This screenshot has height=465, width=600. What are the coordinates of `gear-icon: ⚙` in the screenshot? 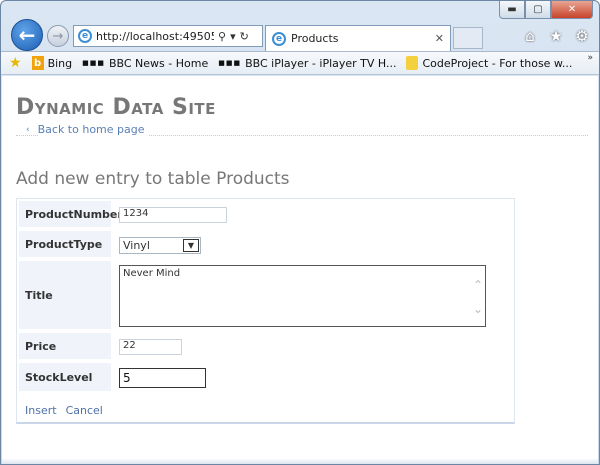 It's located at (582, 36).